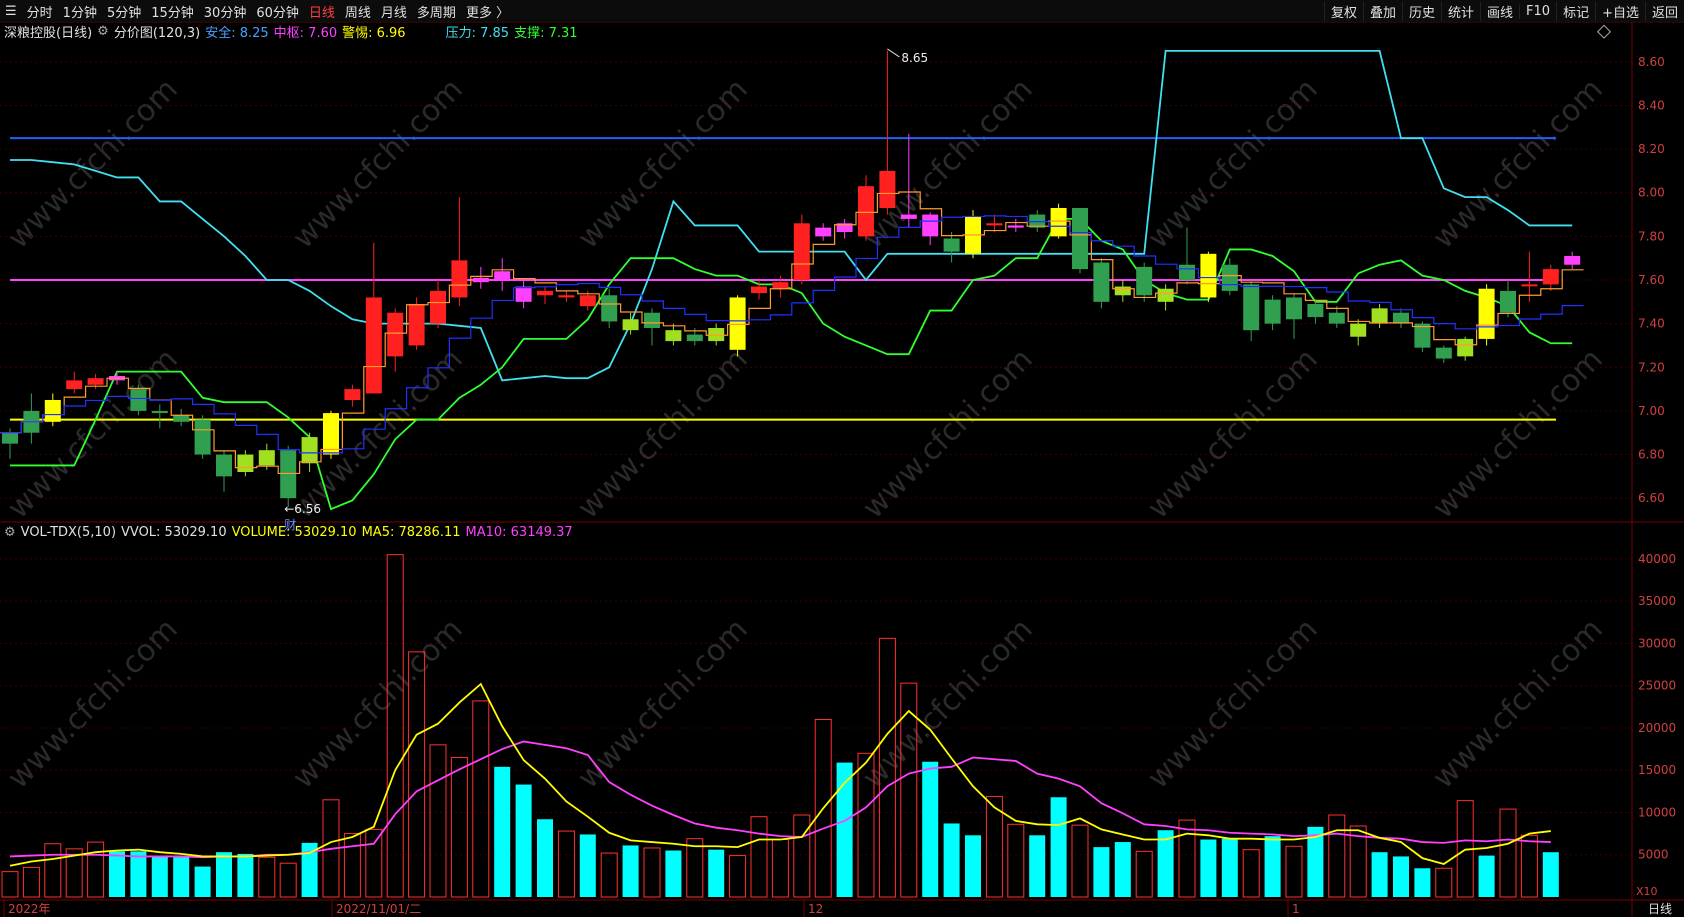 This screenshot has height=917, width=1684. I want to click on toolbar-button: 返回, so click(1664, 11).